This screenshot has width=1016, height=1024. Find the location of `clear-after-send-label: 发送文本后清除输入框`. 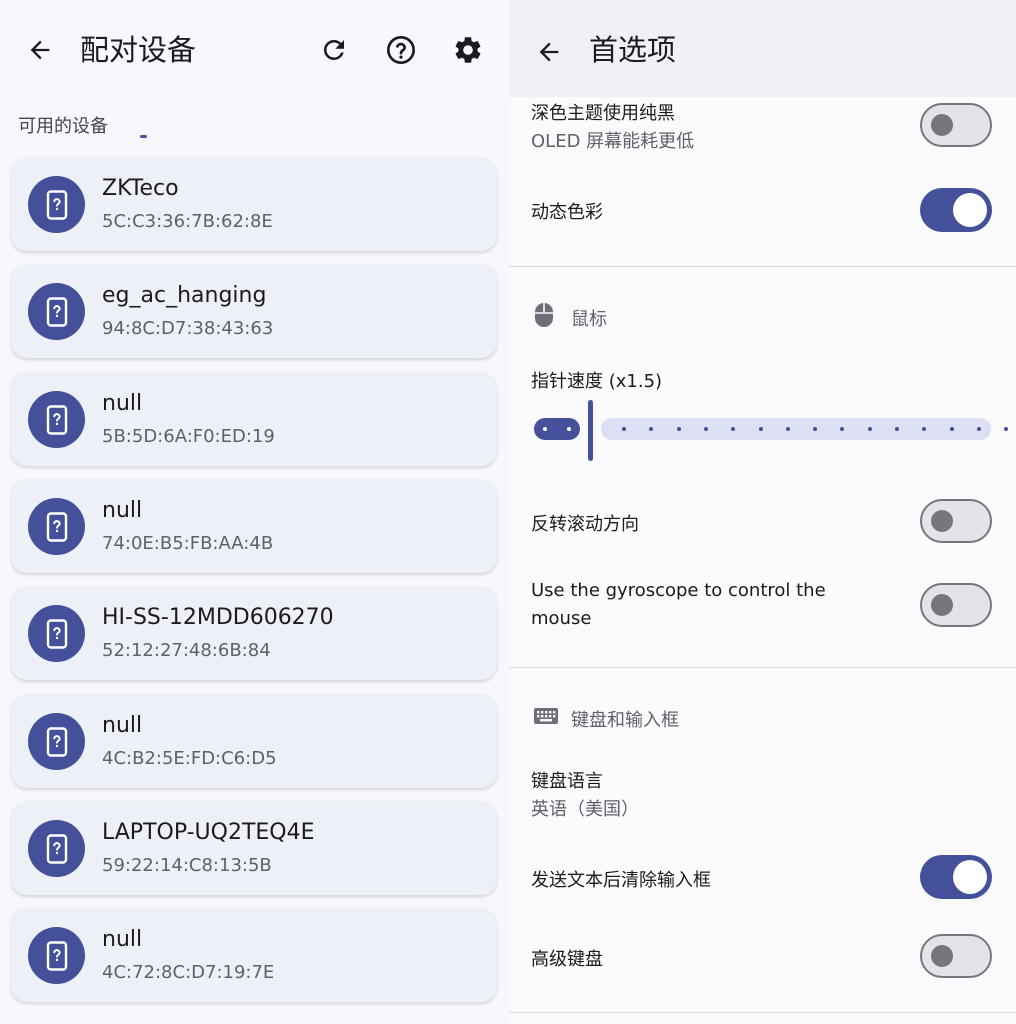

clear-after-send-label: 发送文本后清除输入框 is located at coordinates (621, 880).